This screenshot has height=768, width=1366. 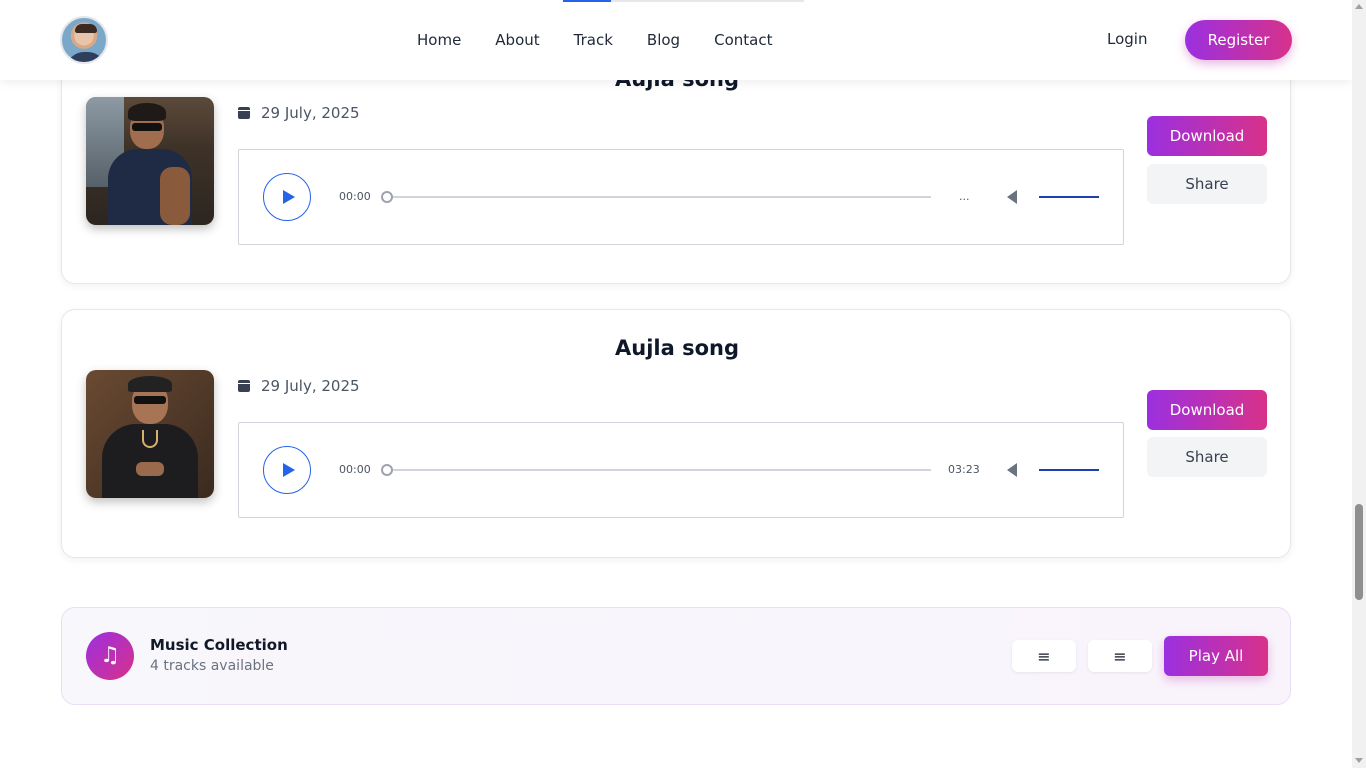 I want to click on scroll-up-arrow-icon, so click(x=1359, y=6).